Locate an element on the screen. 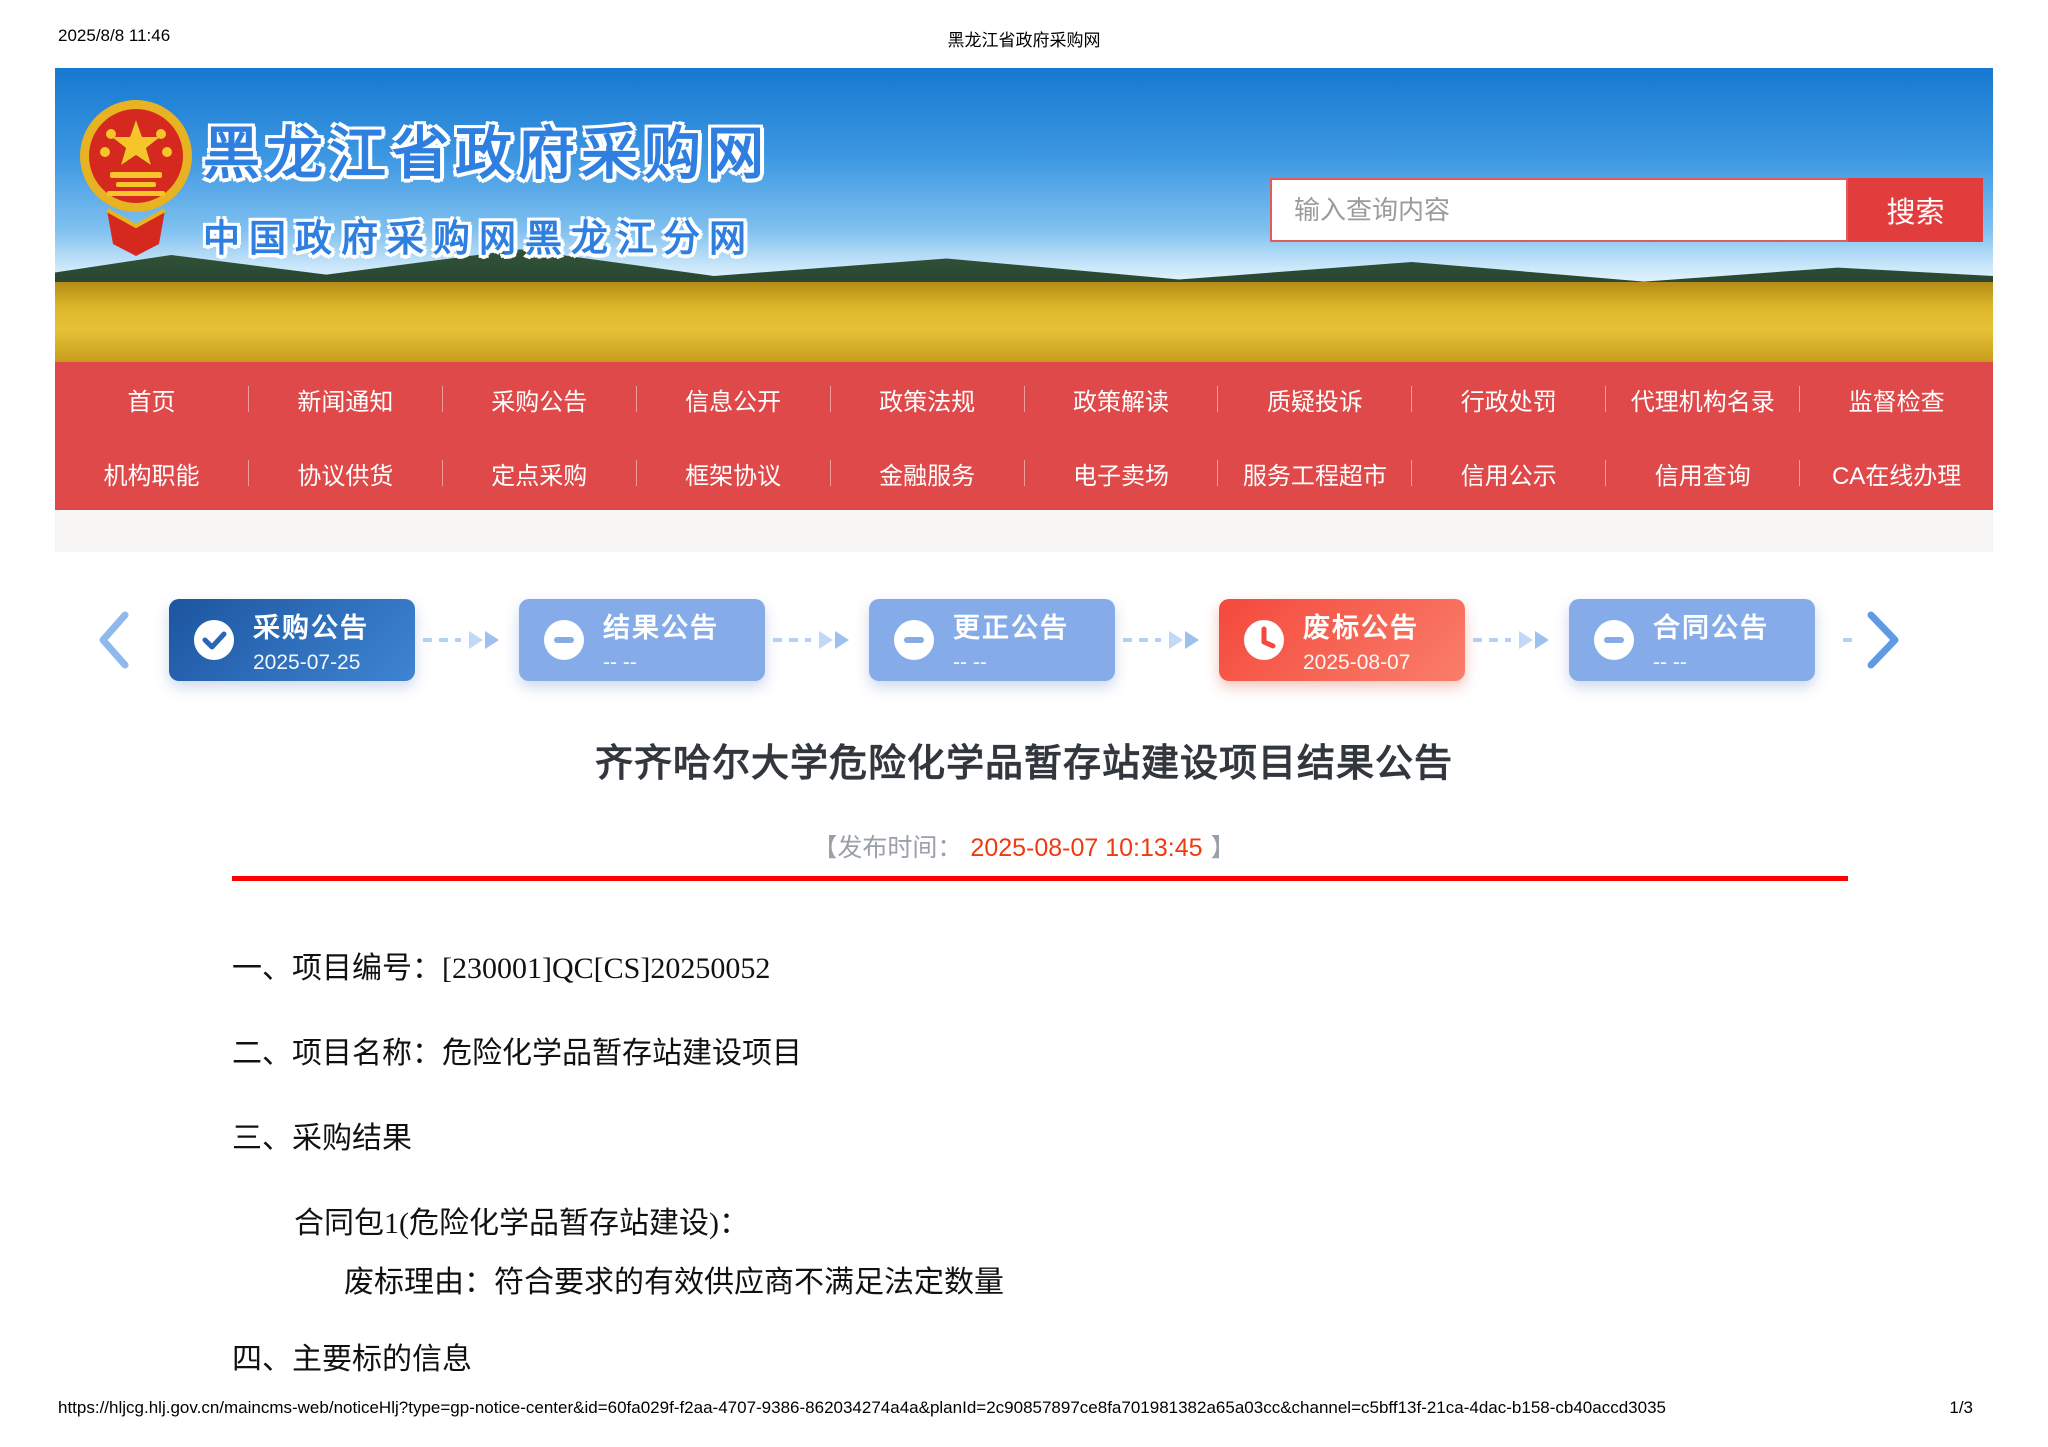  chevron-right-icon is located at coordinates (1871, 640).